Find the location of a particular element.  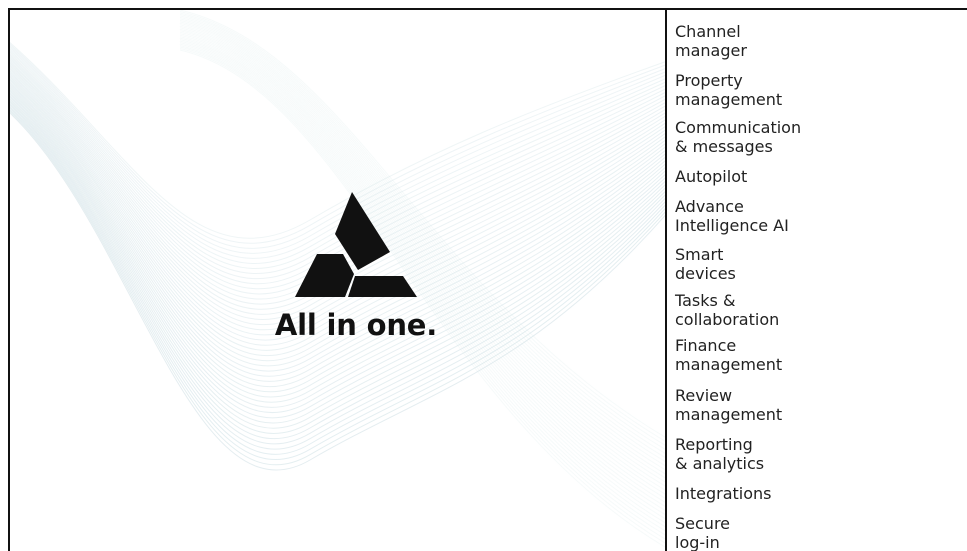

hero-tagline: All in one. is located at coordinates (356, 325).